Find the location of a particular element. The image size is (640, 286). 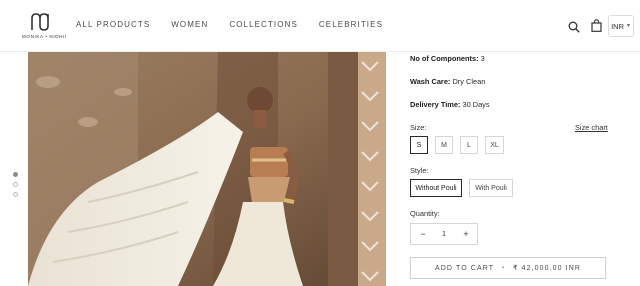

price: ₹ 42,000.00 INR is located at coordinates (547, 268).